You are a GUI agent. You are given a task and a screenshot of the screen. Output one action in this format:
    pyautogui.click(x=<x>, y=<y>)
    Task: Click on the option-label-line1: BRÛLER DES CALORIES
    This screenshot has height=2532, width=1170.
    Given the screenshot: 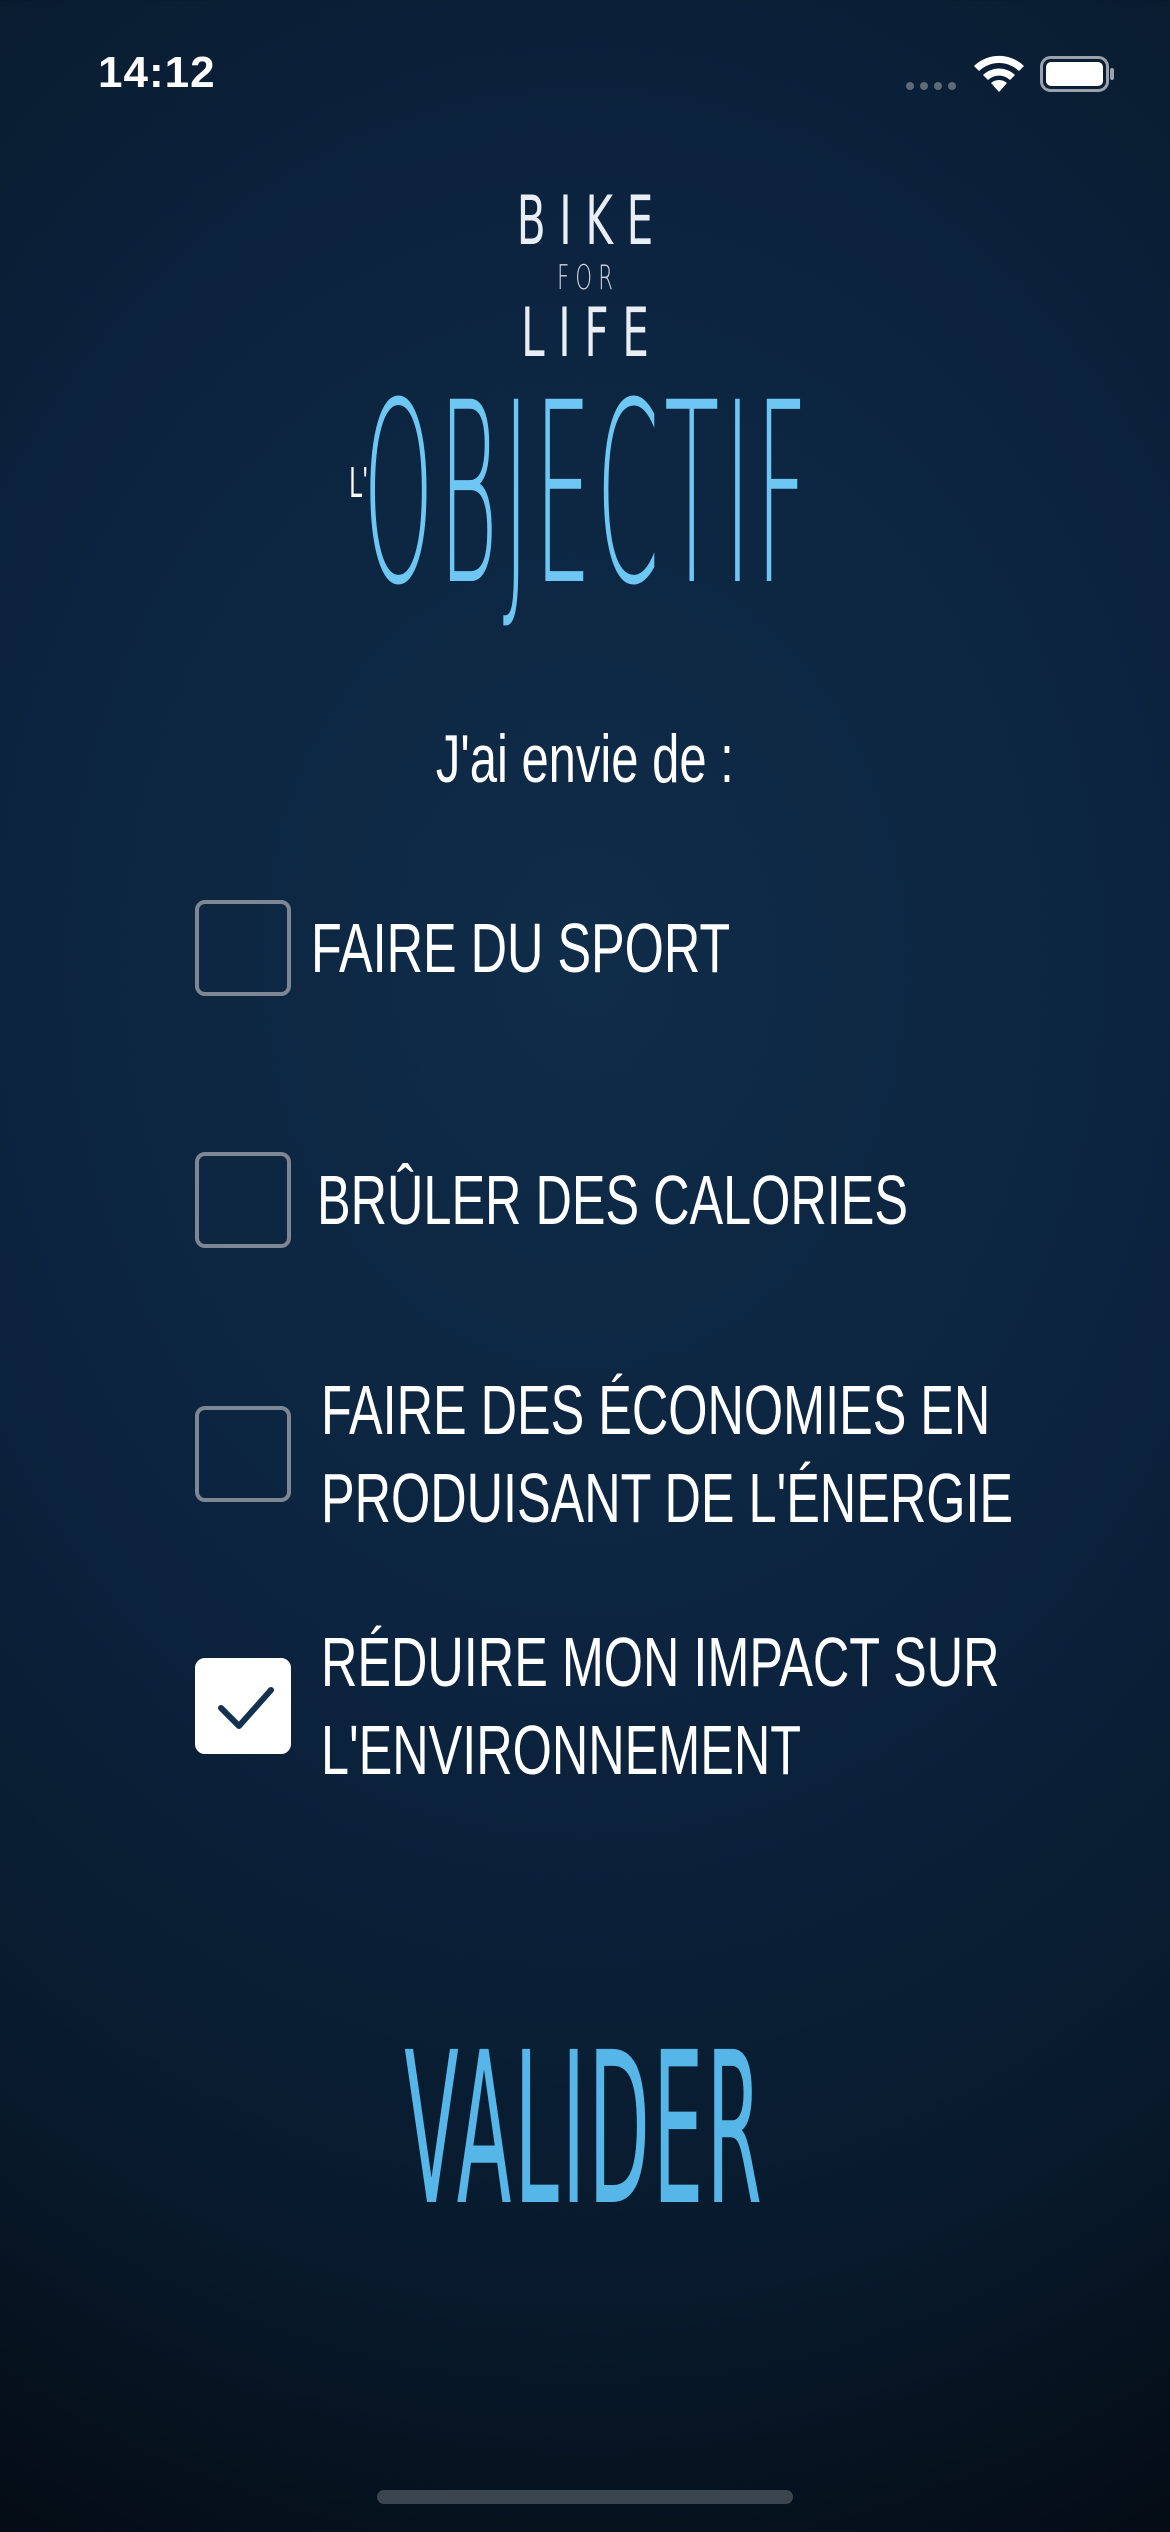 What is the action you would take?
    pyautogui.click(x=612, y=1200)
    